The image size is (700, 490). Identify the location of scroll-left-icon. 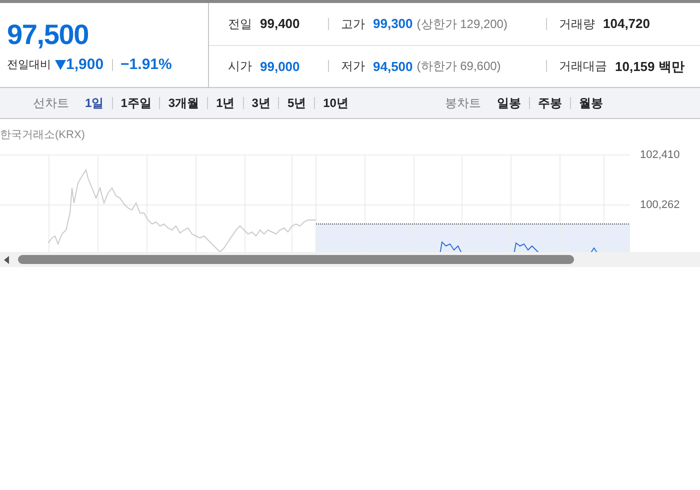
(6, 260).